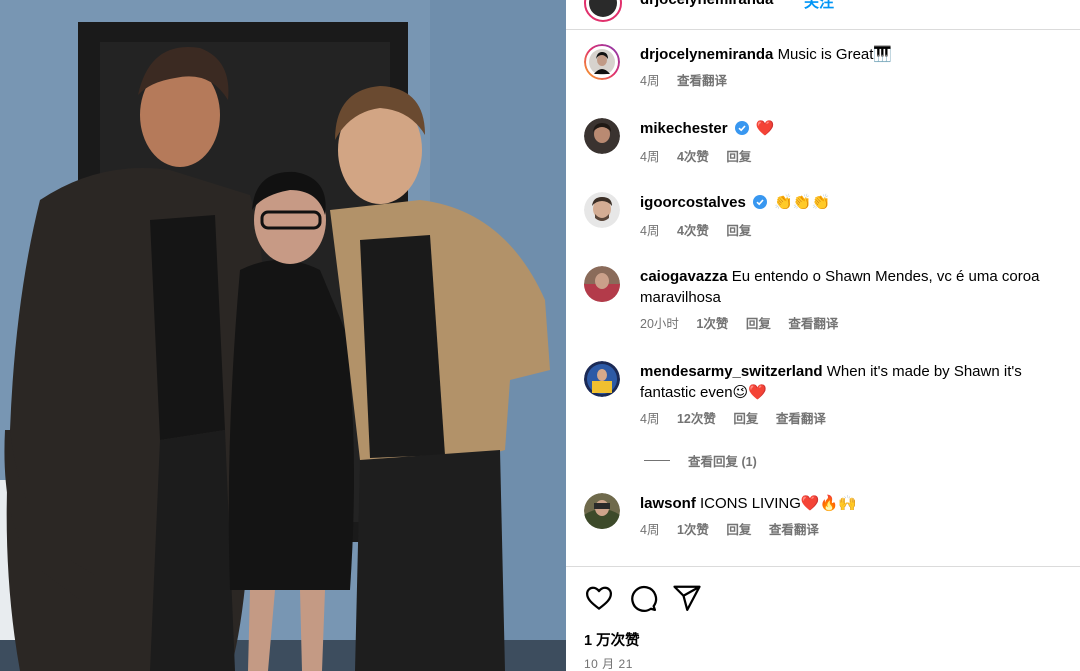 The height and width of the screenshot is (671, 1080). What do you see at coordinates (823, 618) in the screenshot?
I see `post-footer: 1 万次赞 10 月 21` at bounding box center [823, 618].